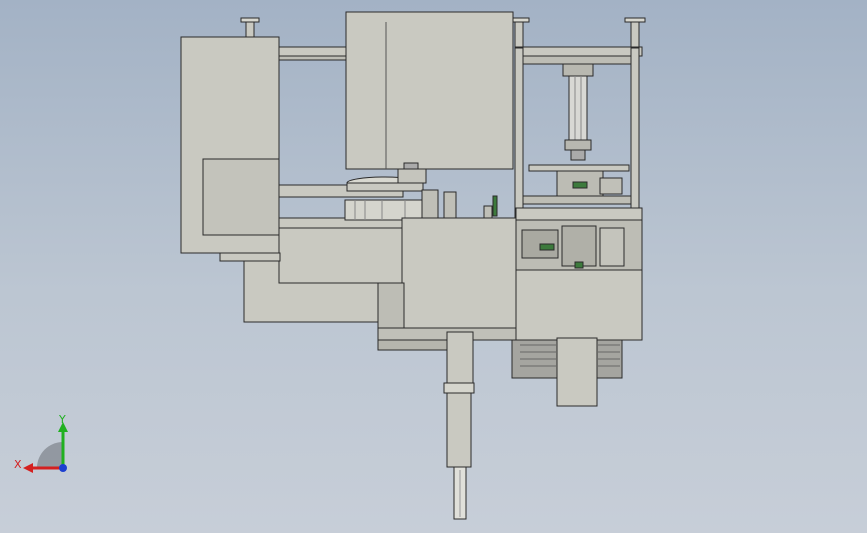 This screenshot has height=533, width=867. What do you see at coordinates (578, 112) in the screenshot?
I see `pneumatic-cylinder` at bounding box center [578, 112].